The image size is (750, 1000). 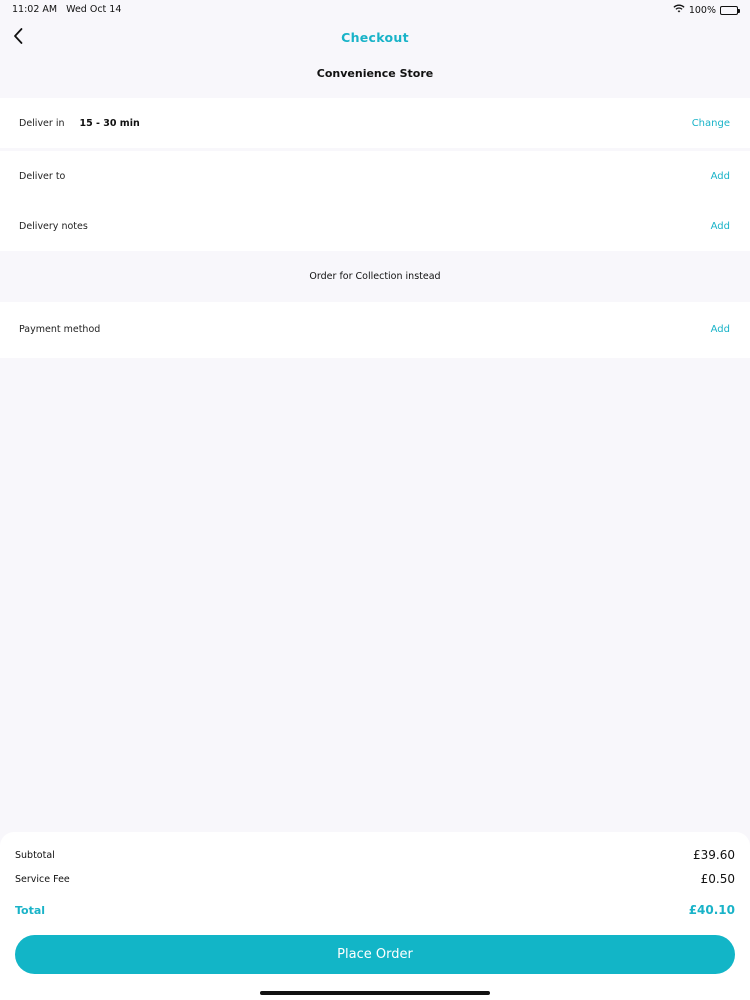 I want to click on add-address-button: Add, so click(x=720, y=176).